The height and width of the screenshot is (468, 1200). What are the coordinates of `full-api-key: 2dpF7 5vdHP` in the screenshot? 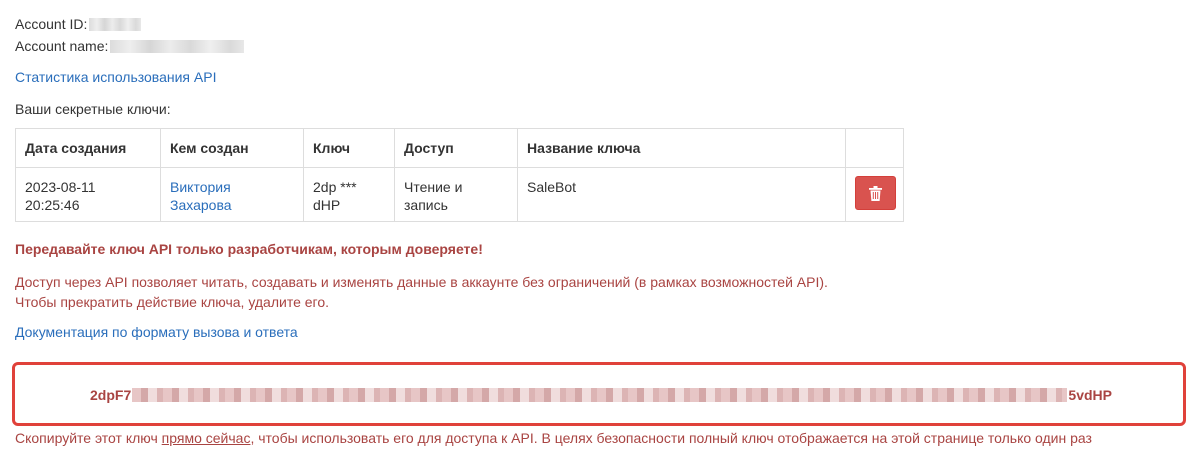 It's located at (601, 395).